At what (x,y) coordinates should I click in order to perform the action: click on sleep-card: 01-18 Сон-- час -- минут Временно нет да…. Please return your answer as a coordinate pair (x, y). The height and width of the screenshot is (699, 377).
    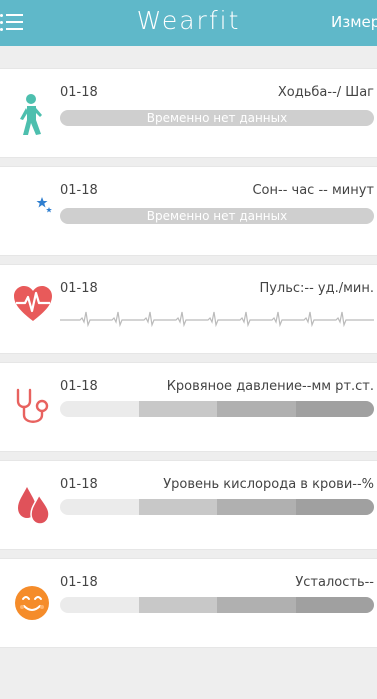
    Looking at the image, I should click on (188, 211).